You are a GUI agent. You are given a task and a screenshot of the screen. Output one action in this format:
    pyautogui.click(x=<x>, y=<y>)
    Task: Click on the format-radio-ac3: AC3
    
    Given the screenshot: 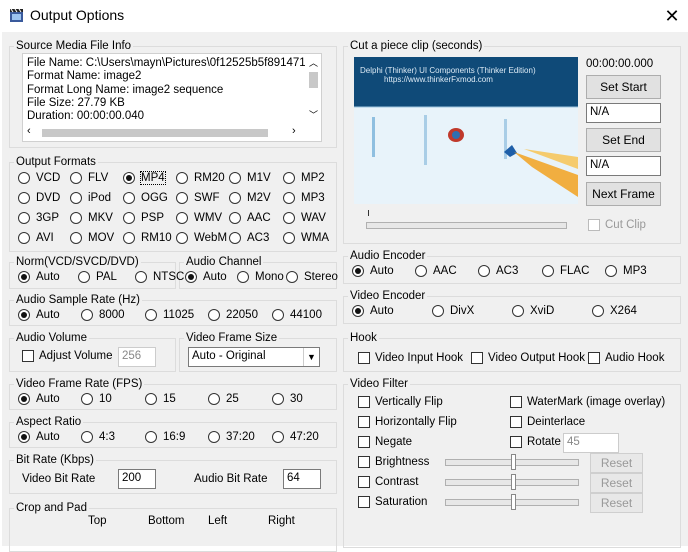 What is the action you would take?
    pyautogui.click(x=249, y=238)
    